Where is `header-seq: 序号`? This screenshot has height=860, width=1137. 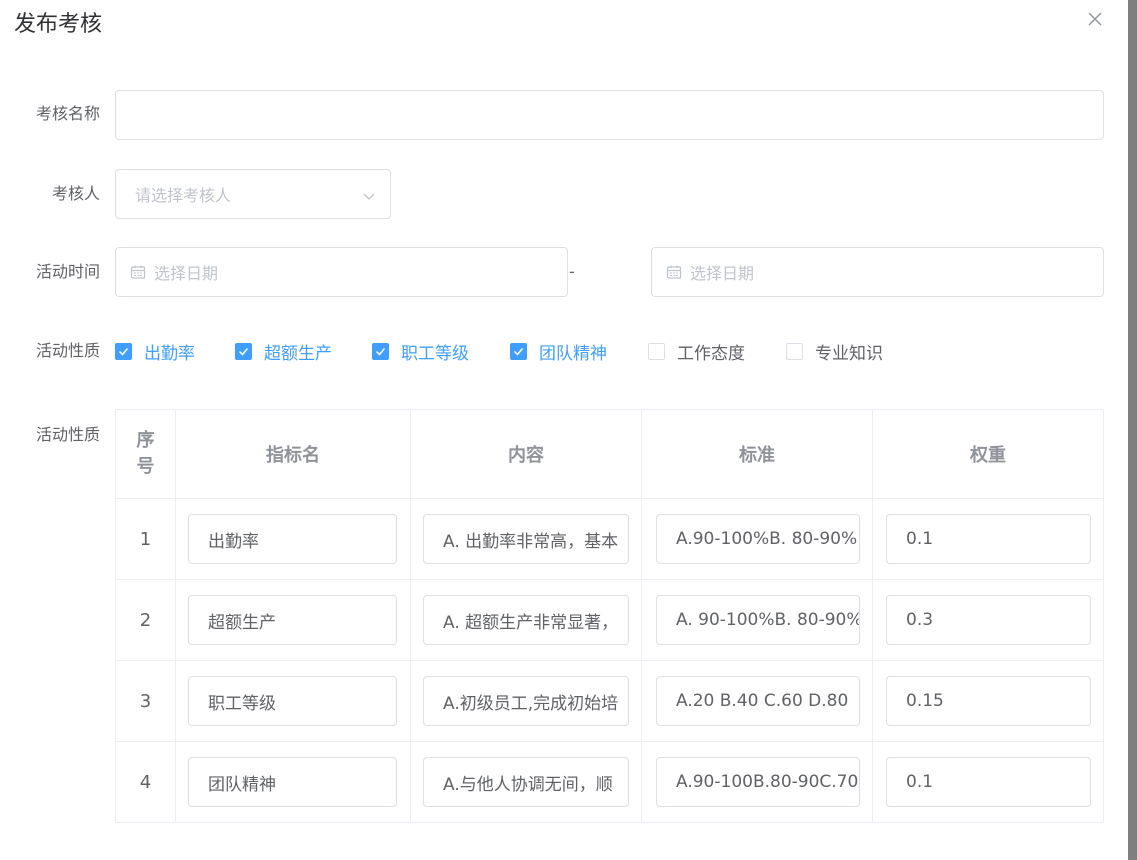 header-seq: 序号 is located at coordinates (145, 453).